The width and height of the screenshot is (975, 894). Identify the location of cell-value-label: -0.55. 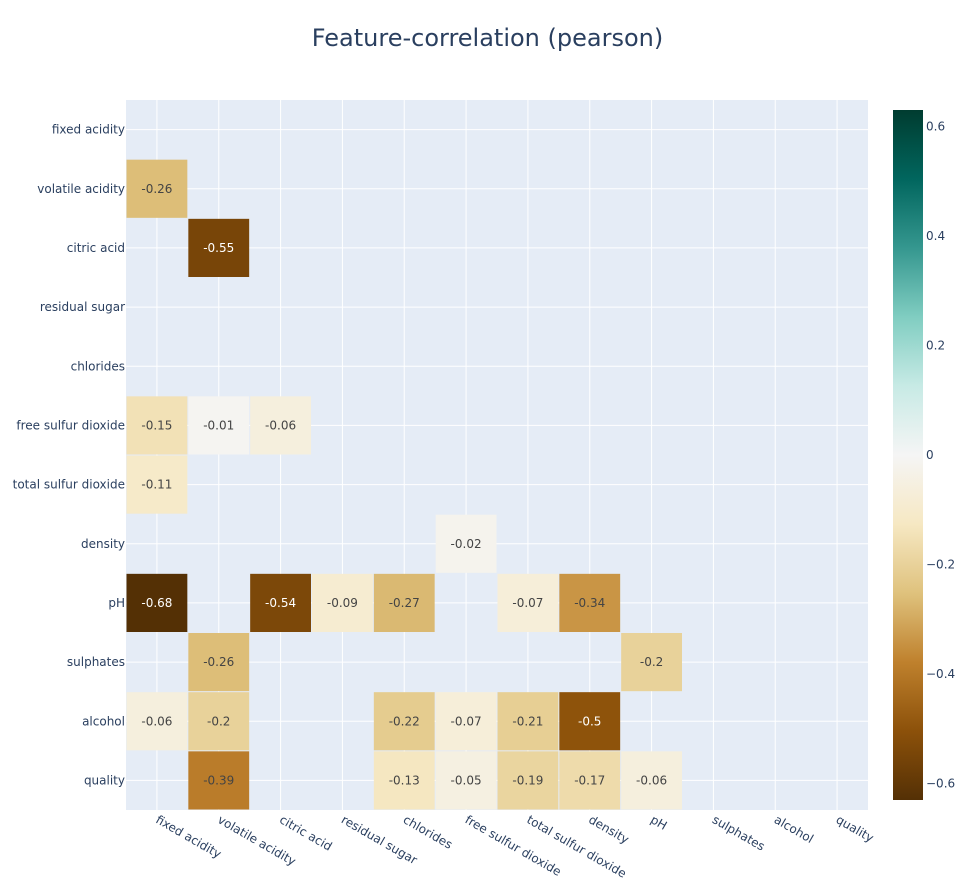
(218, 248).